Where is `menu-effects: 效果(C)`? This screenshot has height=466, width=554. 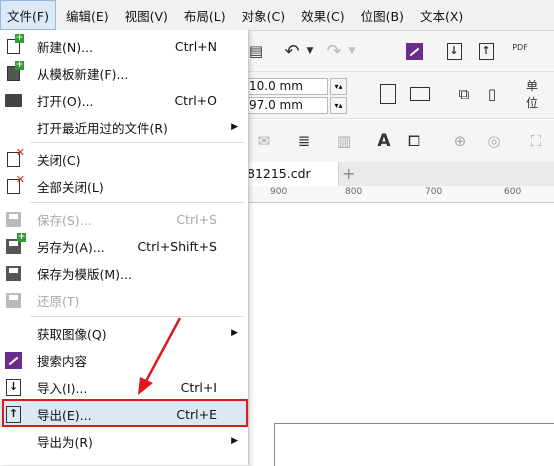 menu-effects: 效果(C) is located at coordinates (322, 15).